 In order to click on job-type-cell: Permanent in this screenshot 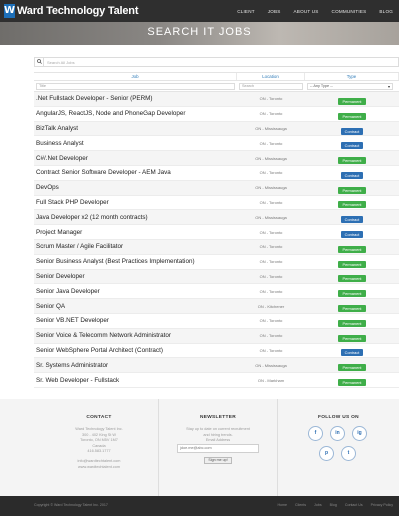, I will do `click(352, 380)`.